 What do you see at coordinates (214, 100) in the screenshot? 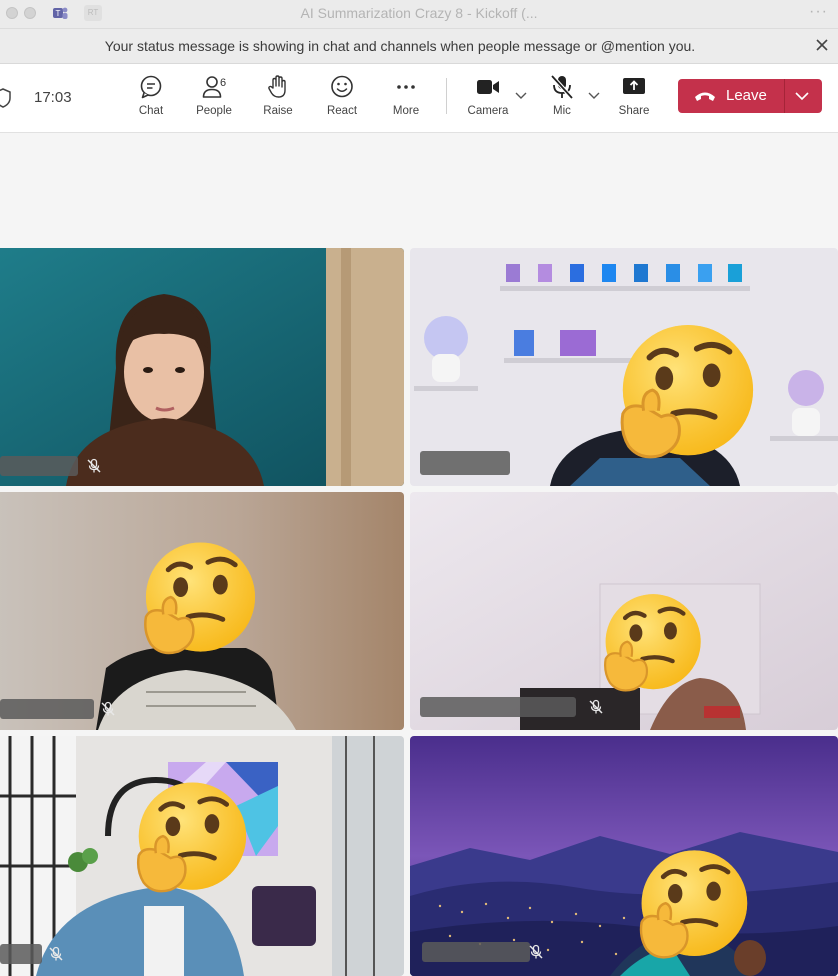
I see `people-button: 6 People` at bounding box center [214, 100].